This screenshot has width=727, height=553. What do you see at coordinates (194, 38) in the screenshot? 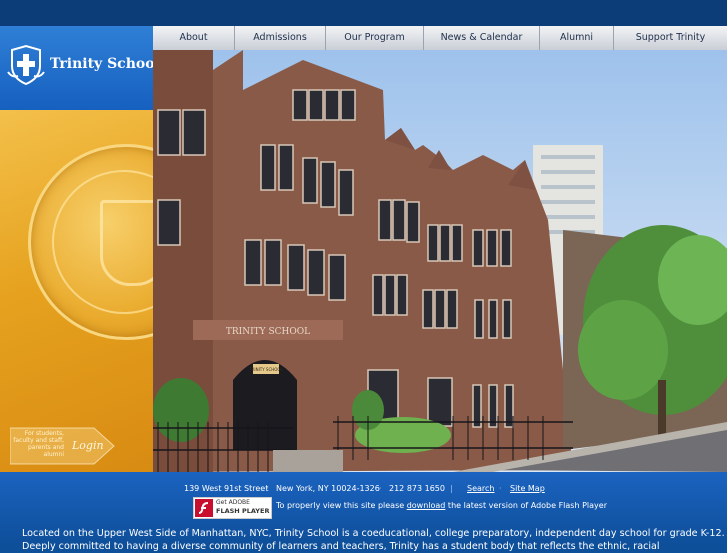
I see `nav-about: About` at bounding box center [194, 38].